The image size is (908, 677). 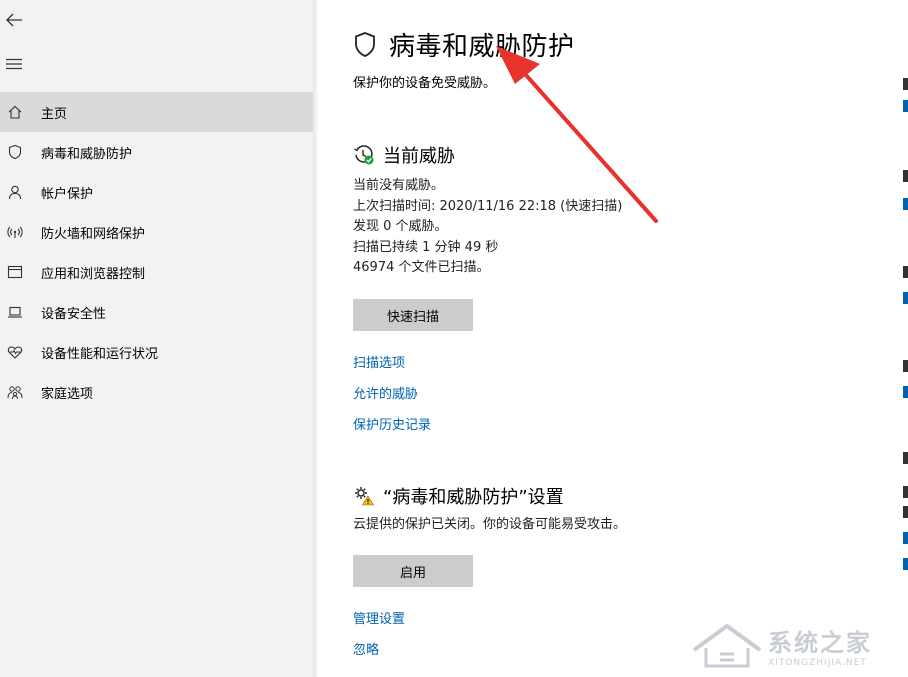 What do you see at coordinates (54, 114) in the screenshot?
I see `sidebar-item-label: 主页` at bounding box center [54, 114].